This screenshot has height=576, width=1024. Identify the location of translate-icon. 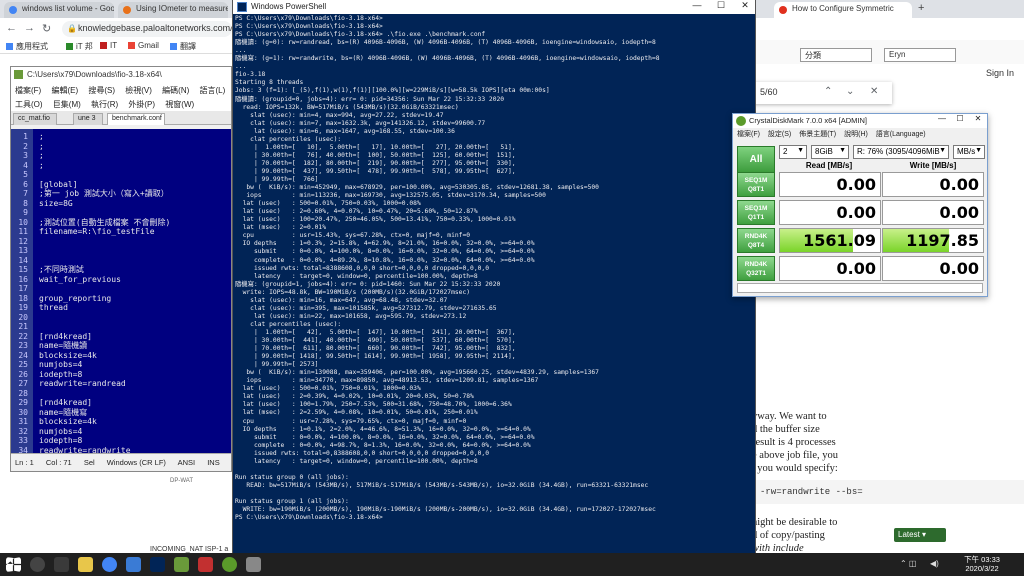
(173, 46).